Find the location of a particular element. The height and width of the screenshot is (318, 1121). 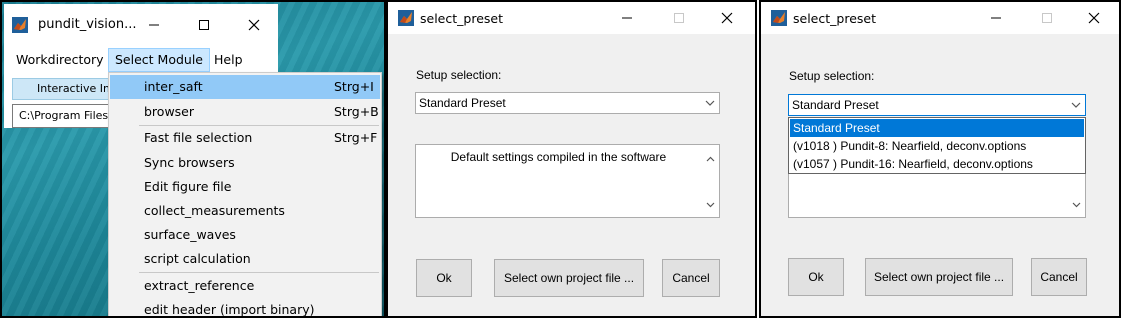

menu-item-script-calculation: script calculation is located at coordinates (245, 259).